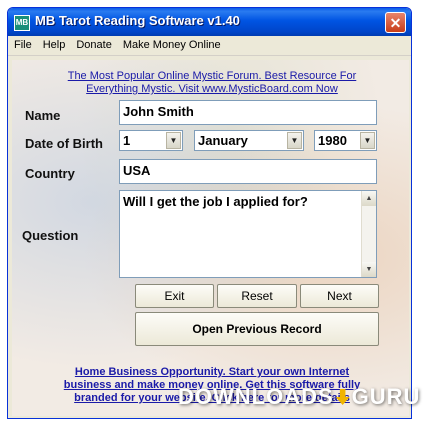 This screenshot has width=424, height=430. I want to click on menu-bar: File Help Donate Make Money Online, so click(209, 46).